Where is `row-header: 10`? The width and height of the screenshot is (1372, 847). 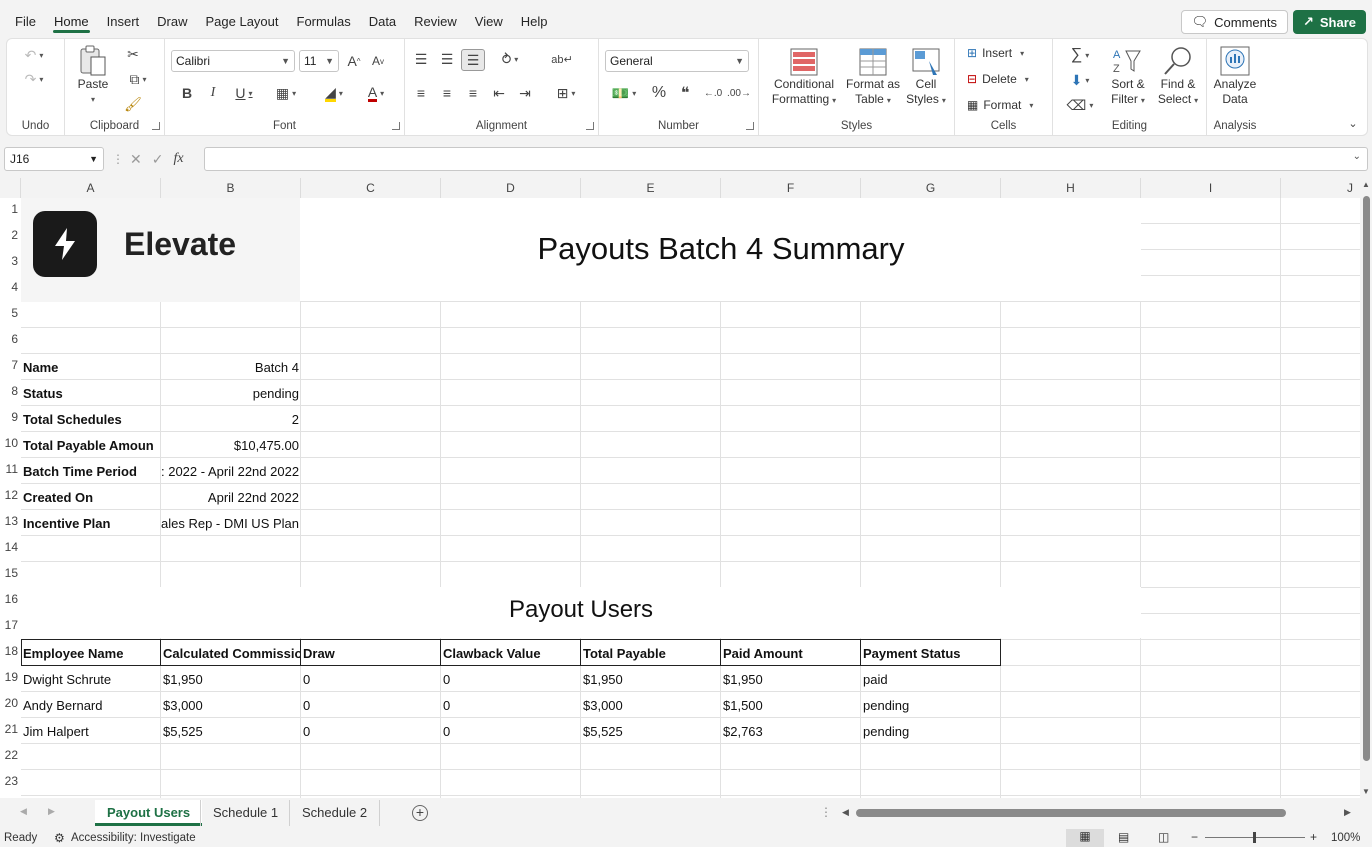 row-header: 10 is located at coordinates (10, 443).